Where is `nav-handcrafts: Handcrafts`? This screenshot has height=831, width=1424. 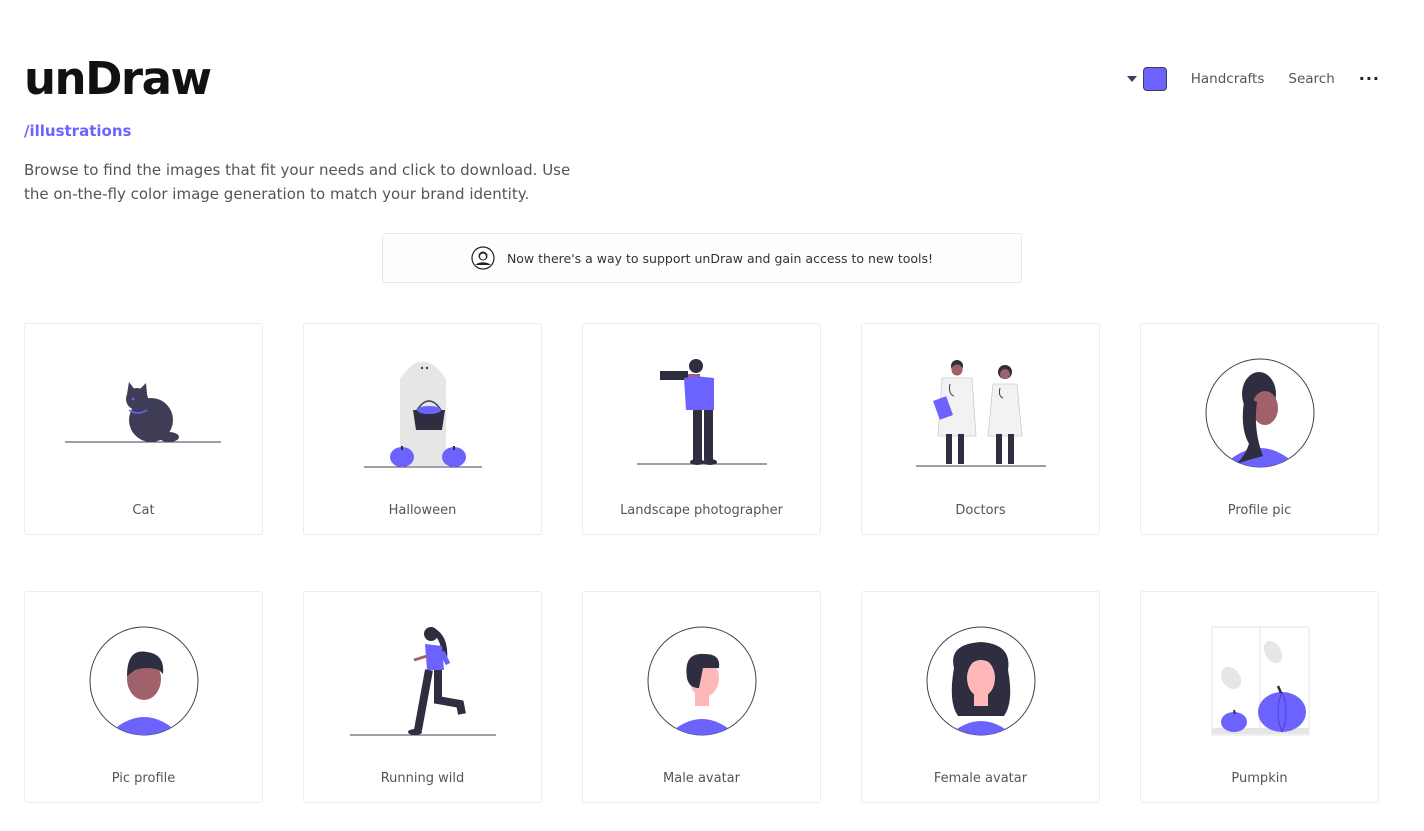 nav-handcrafts: Handcrafts is located at coordinates (1228, 79).